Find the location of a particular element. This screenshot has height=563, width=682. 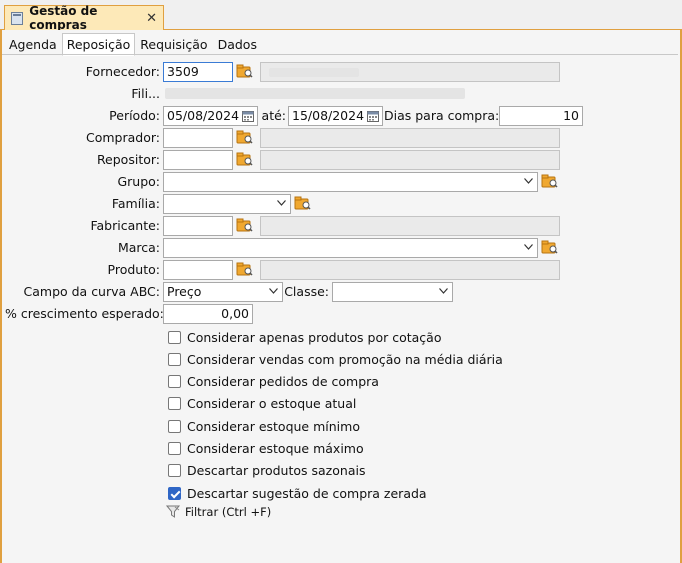

dias-compra-label: Dias para compra: is located at coordinates (442, 115).